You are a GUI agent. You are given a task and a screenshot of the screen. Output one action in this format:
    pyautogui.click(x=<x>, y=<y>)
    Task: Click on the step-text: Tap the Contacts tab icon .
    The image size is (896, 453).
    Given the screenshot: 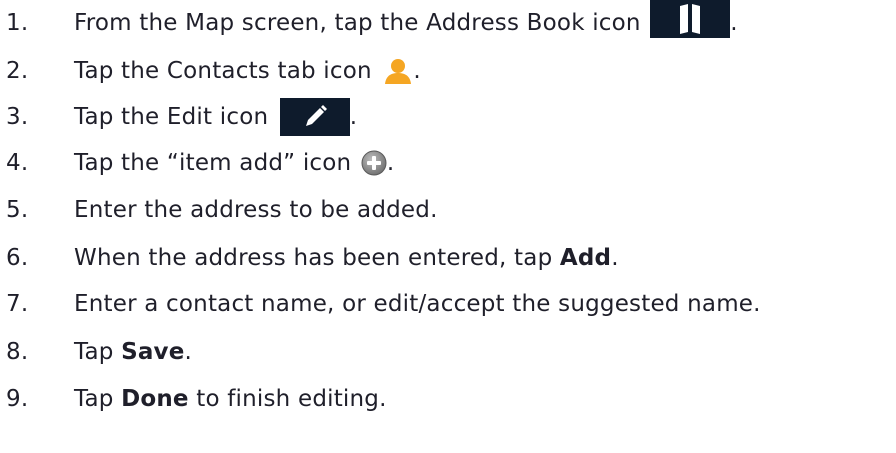 What is the action you would take?
    pyautogui.click(x=247, y=71)
    